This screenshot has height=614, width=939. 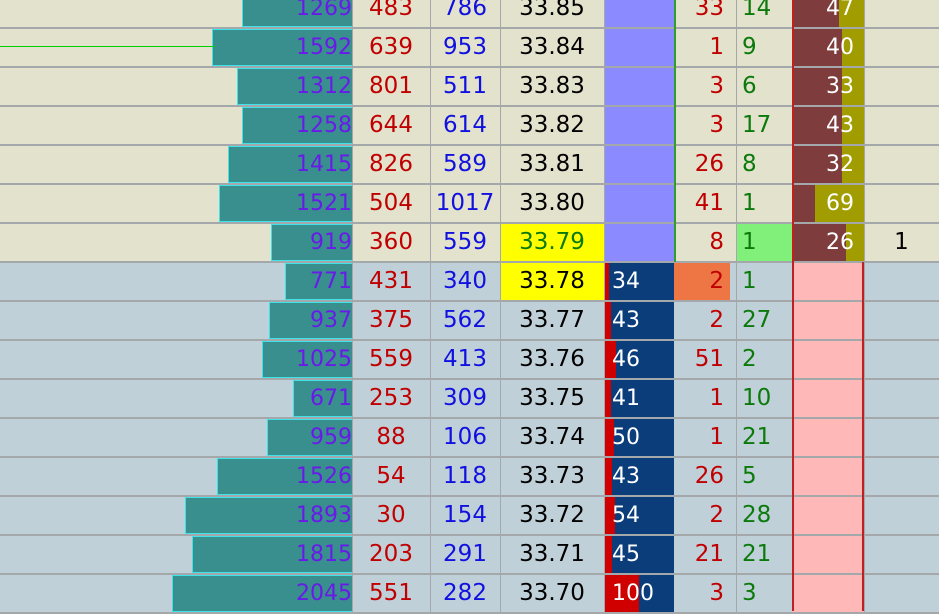 What do you see at coordinates (391, 13) in the screenshot?
I see `bid-volume-cell: 483` at bounding box center [391, 13].